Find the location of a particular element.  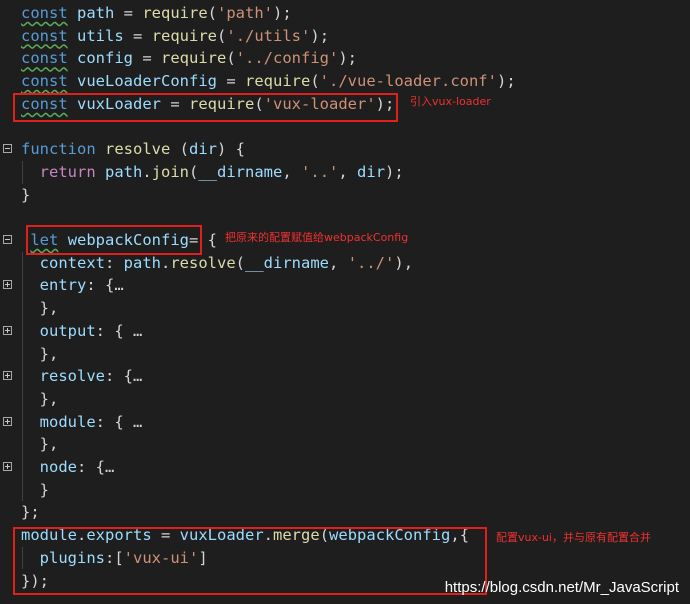

code-line: context: path.resolve(__dirname, '../'), is located at coordinates (345, 263).